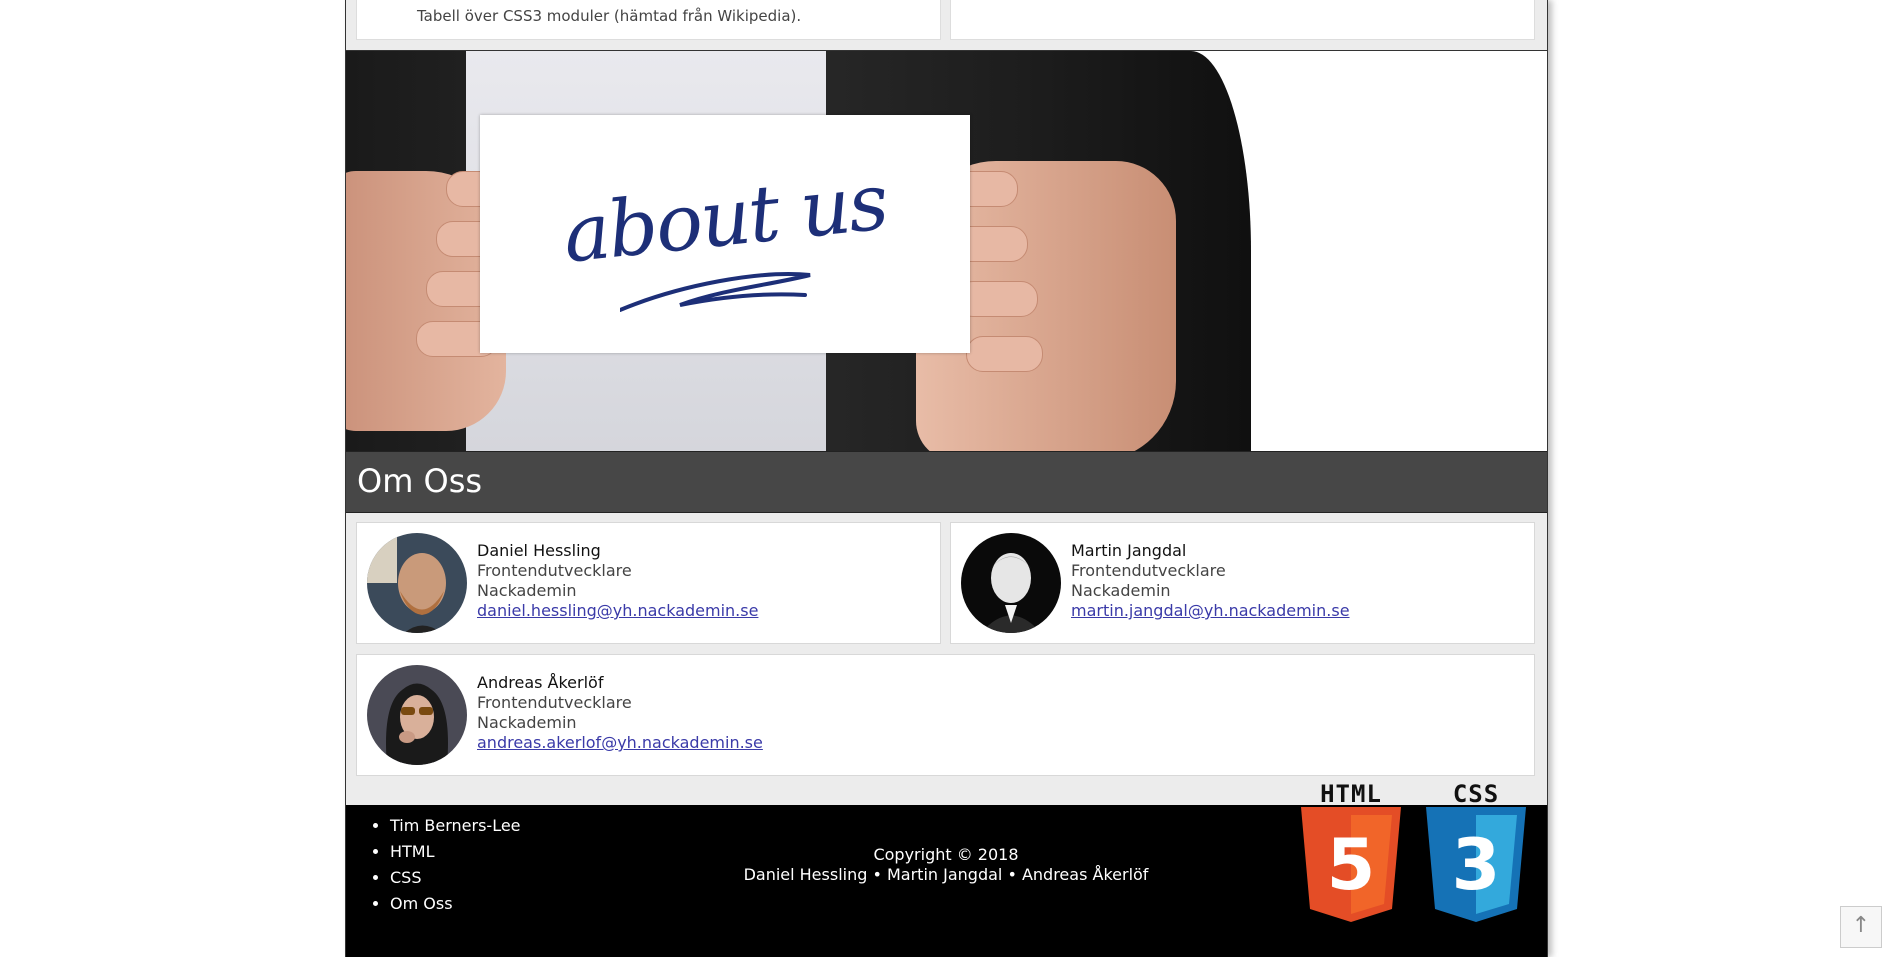 The height and width of the screenshot is (957, 1893). Describe the element at coordinates (1476, 794) in the screenshot. I see `css3-logo-label: CSS` at that location.